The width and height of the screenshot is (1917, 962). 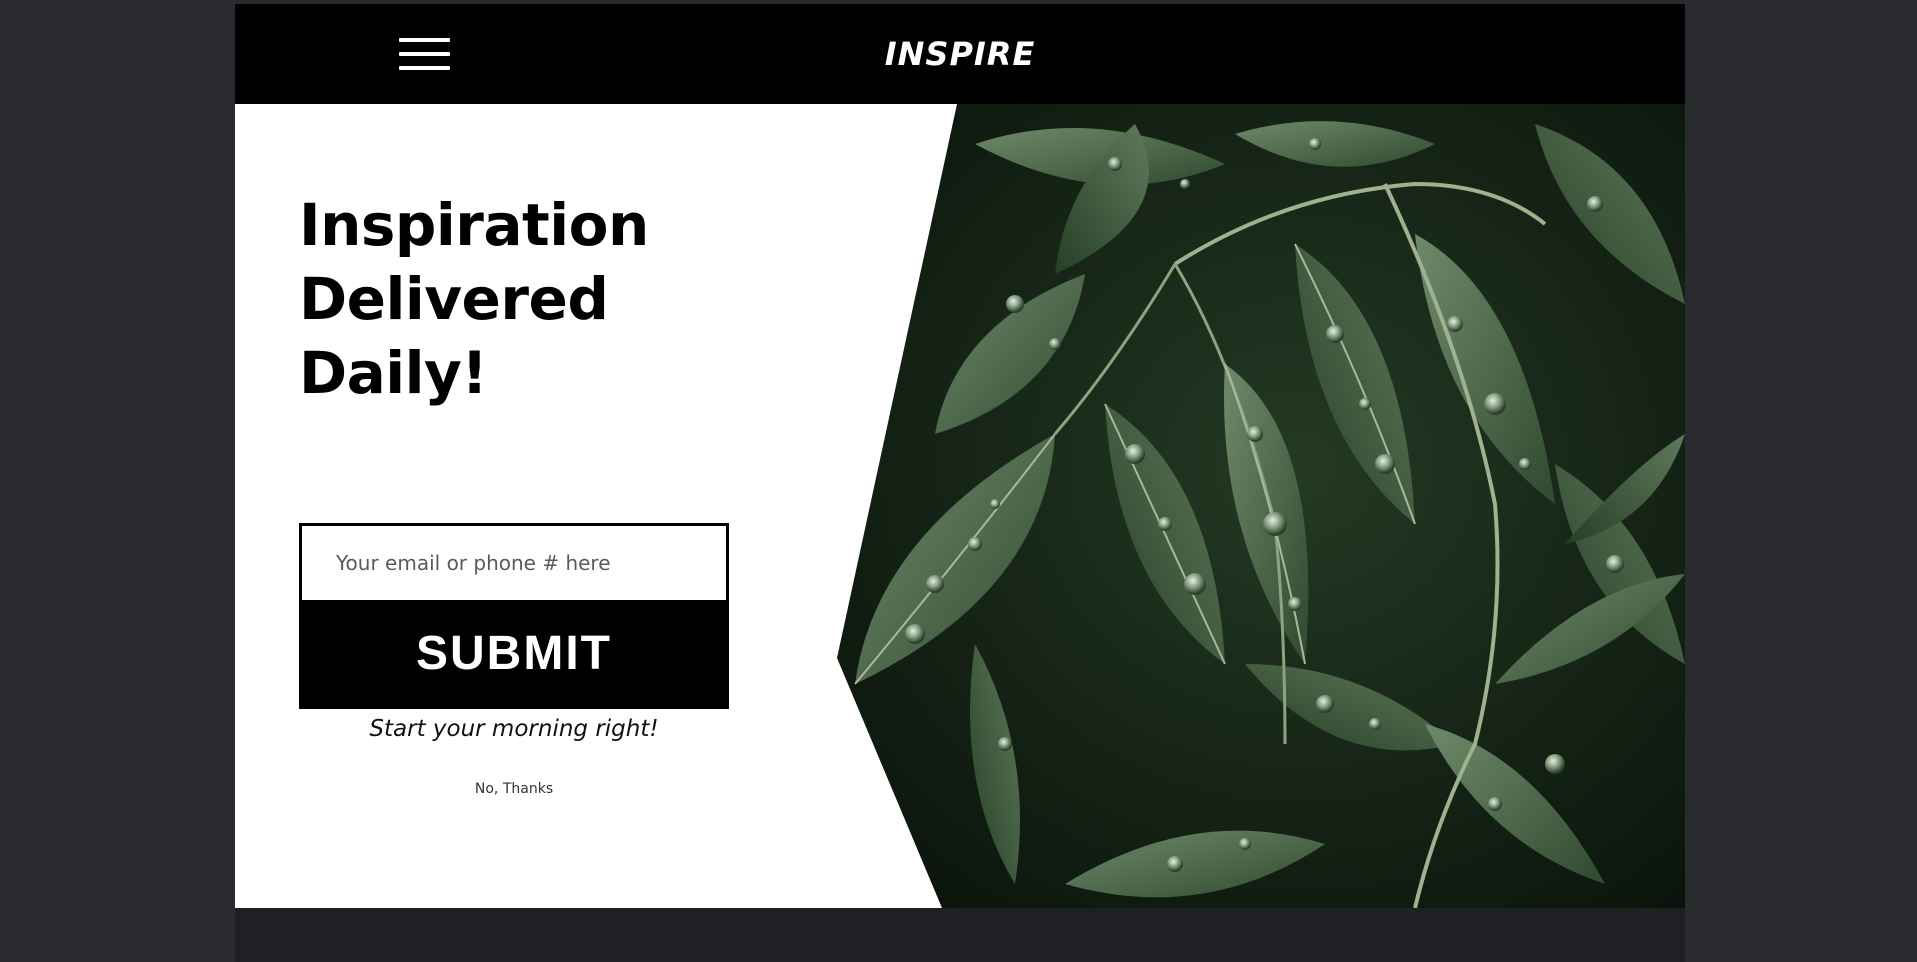 I want to click on tagline: Start your morning right!, so click(x=514, y=729).